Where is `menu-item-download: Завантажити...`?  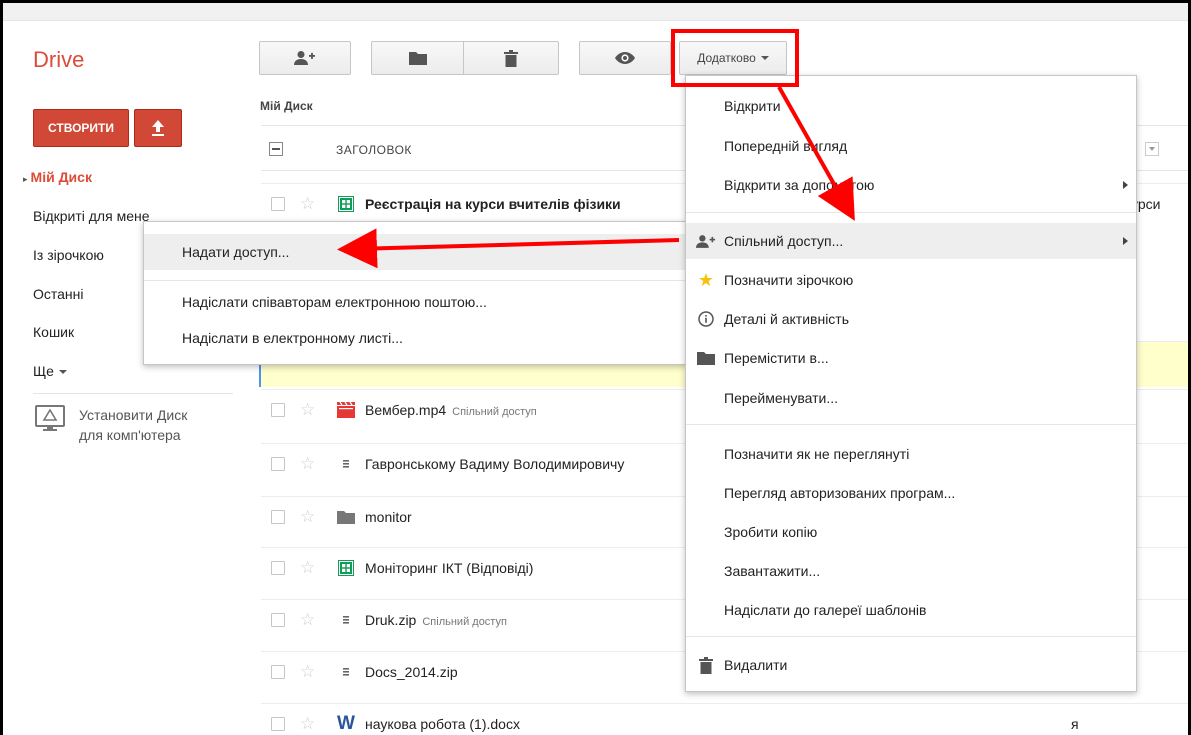
menu-item-download: Завантажити... is located at coordinates (911, 571).